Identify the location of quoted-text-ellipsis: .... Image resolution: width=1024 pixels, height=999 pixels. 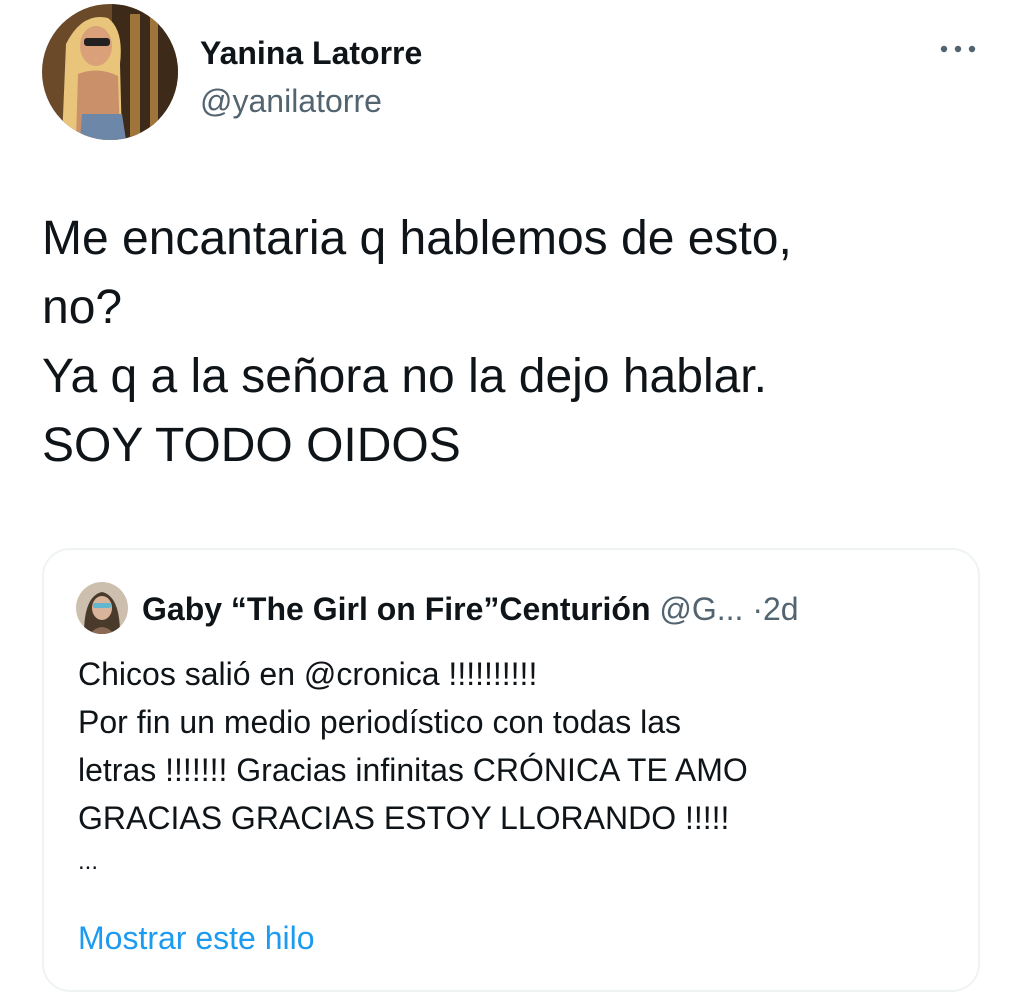
(88, 861).